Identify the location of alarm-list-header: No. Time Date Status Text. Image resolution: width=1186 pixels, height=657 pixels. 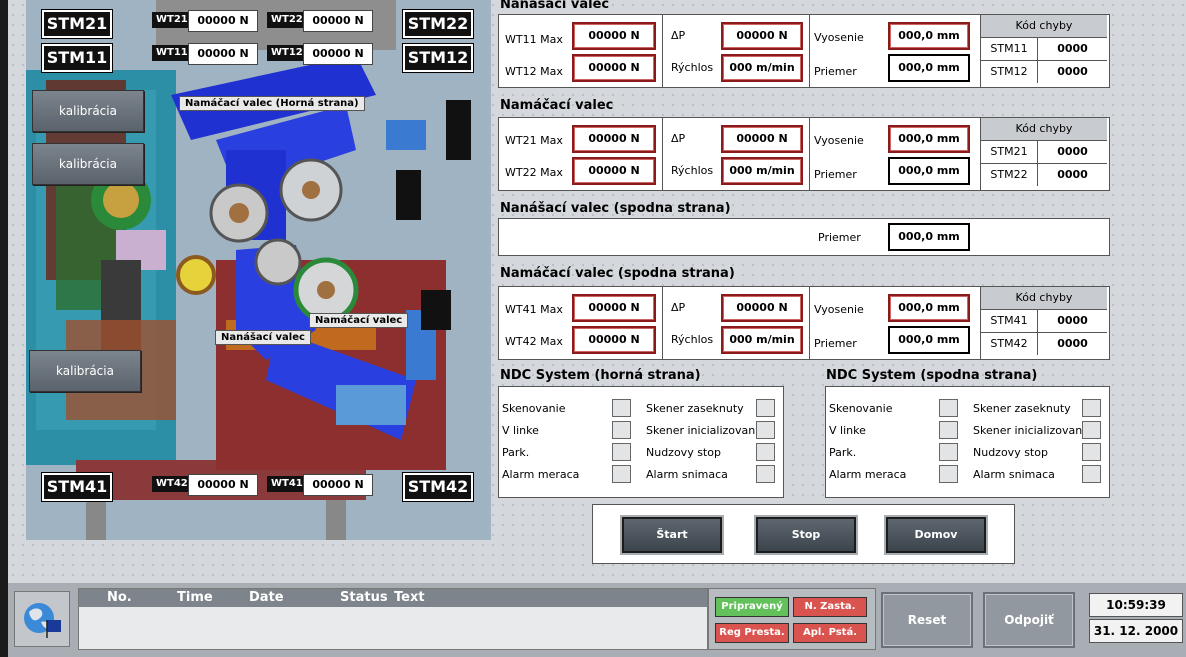
(393, 598).